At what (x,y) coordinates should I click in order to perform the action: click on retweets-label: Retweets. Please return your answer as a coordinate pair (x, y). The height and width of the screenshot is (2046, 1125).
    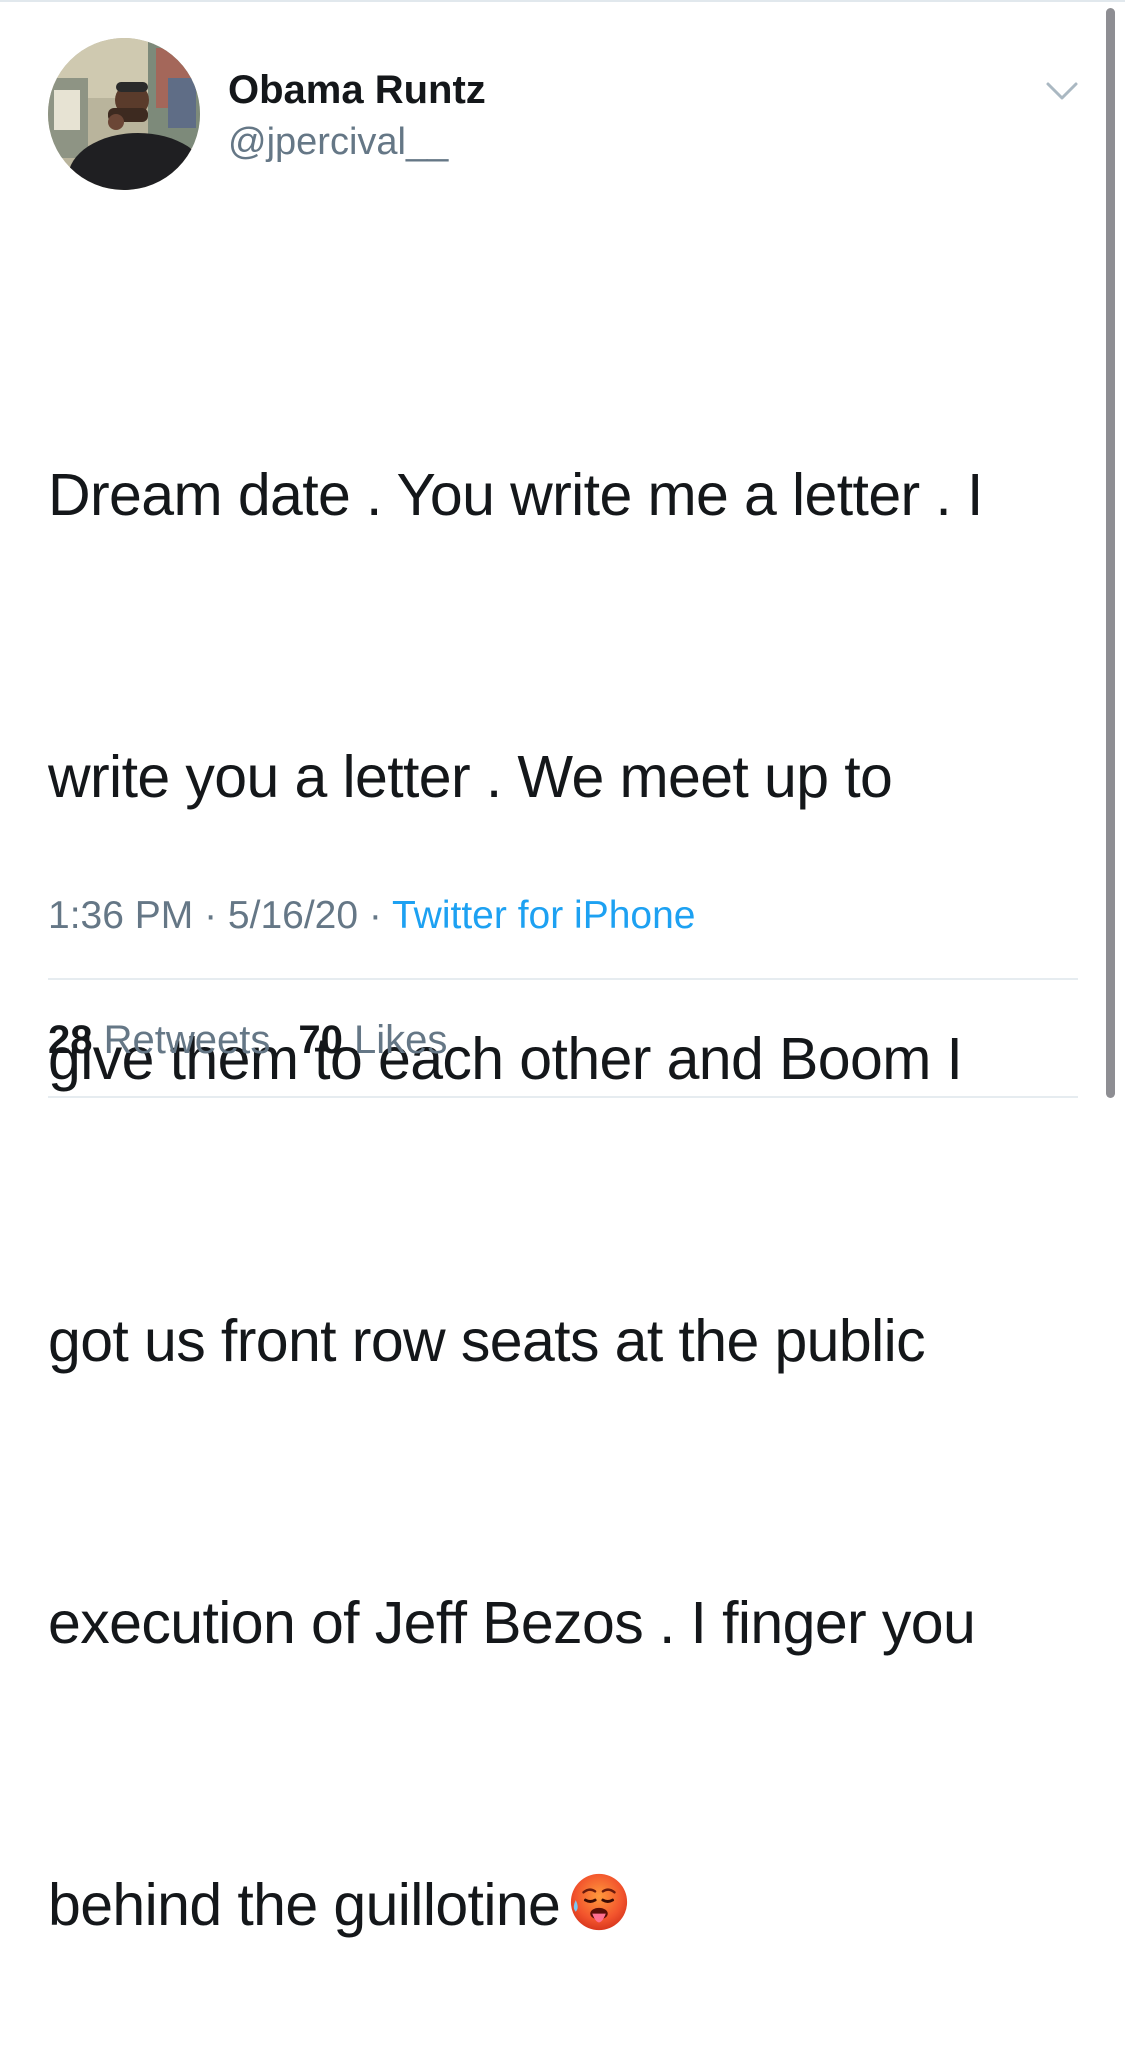
    Looking at the image, I should click on (187, 1040).